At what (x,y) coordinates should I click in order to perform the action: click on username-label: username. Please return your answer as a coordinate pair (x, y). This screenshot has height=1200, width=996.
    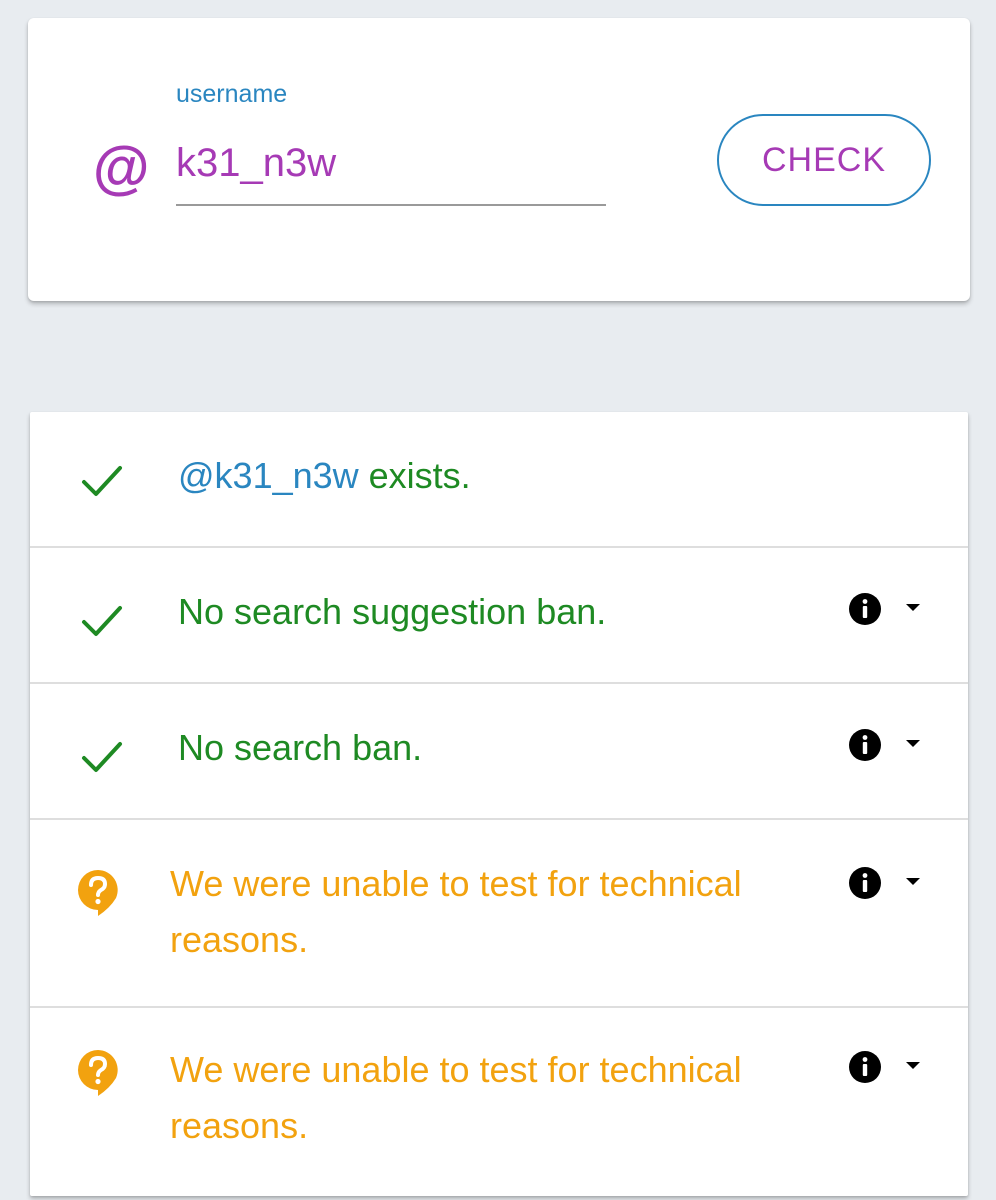
    Looking at the image, I should click on (232, 94).